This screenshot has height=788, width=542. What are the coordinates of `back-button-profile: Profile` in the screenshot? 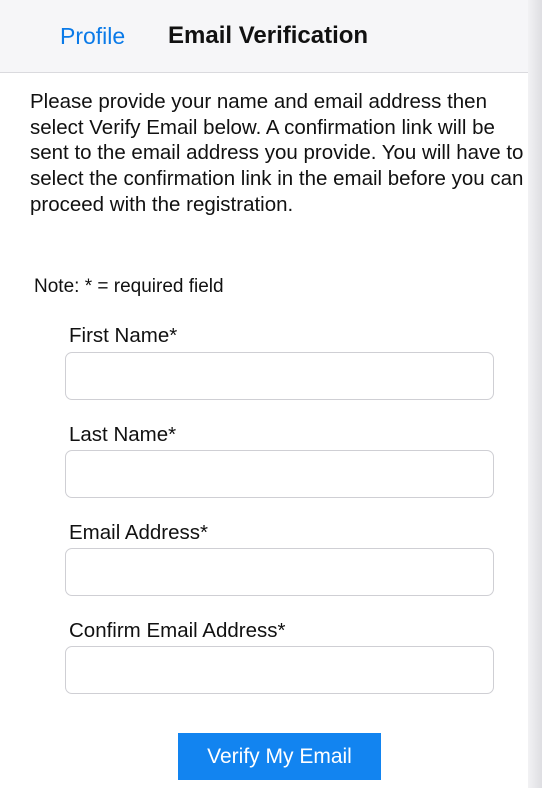 It's located at (92, 36).